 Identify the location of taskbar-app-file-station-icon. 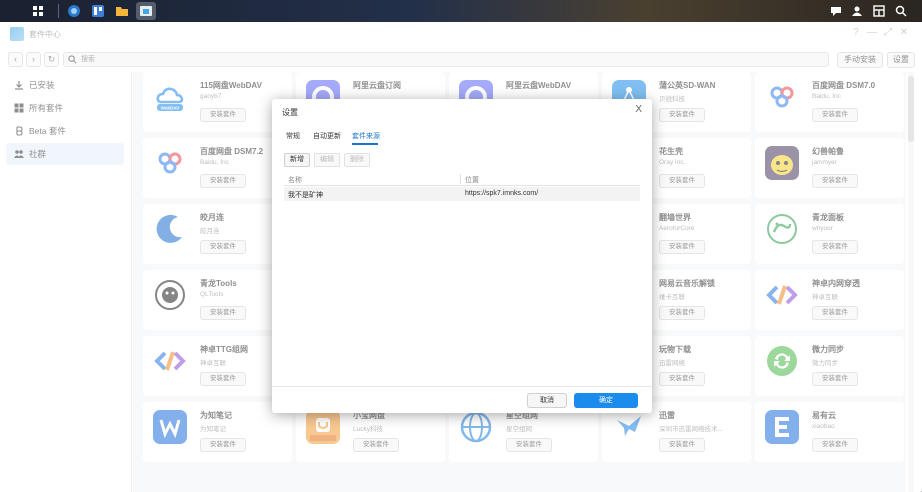
(122, 11).